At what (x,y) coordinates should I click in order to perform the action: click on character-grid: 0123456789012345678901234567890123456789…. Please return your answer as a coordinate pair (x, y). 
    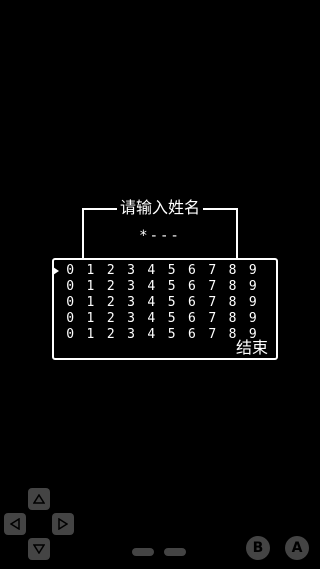
    Looking at the image, I should click on (158, 303).